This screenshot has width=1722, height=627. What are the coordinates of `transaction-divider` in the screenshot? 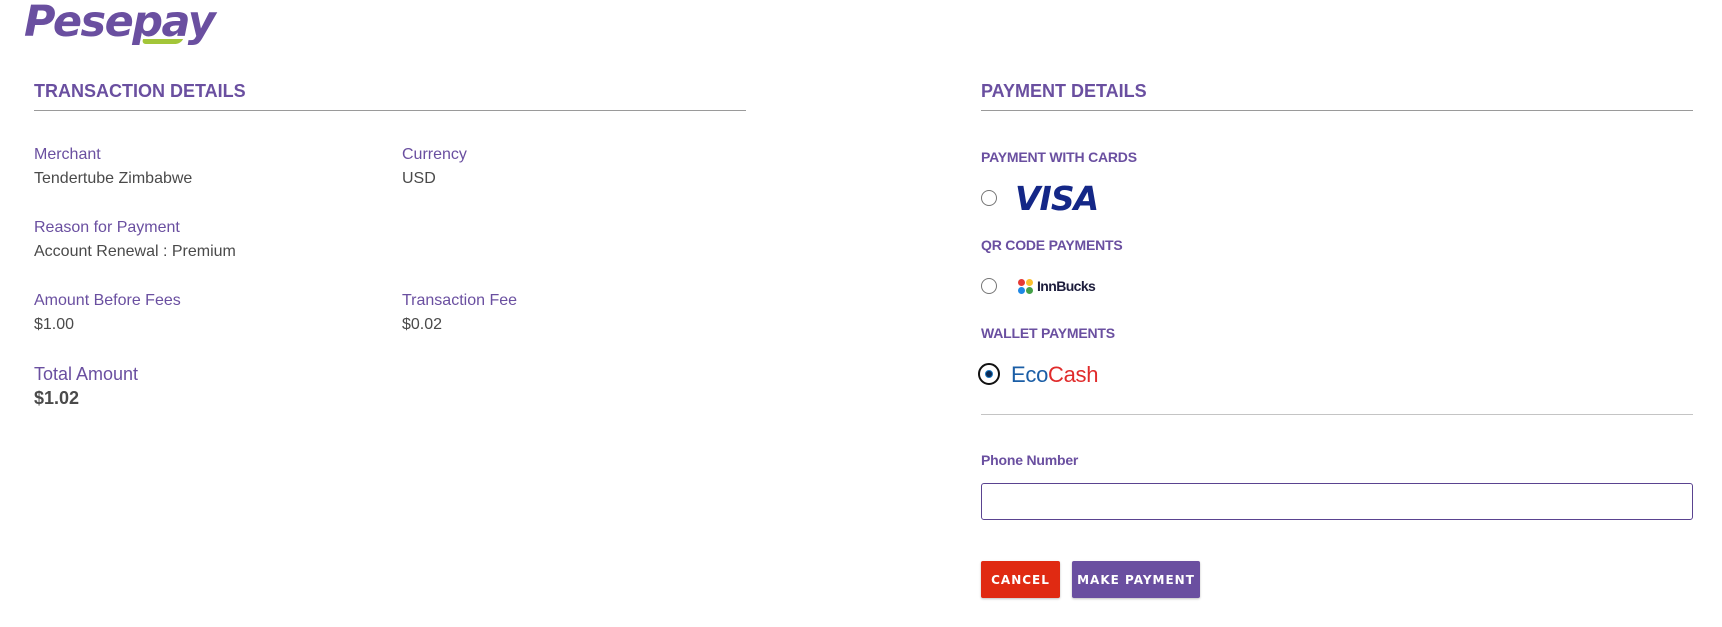 It's located at (390, 110).